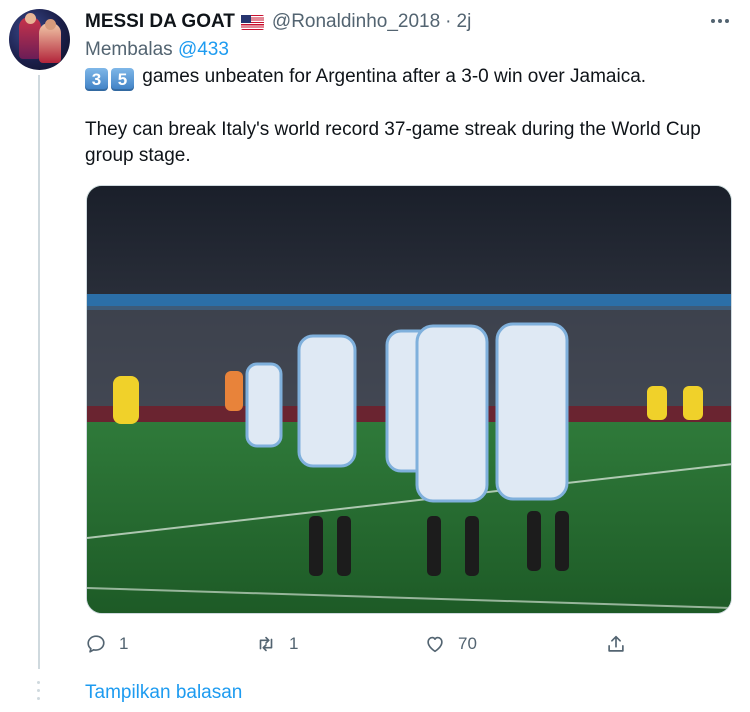 This screenshot has height=712, width=750. I want to click on retweet-icon, so click(266, 644).